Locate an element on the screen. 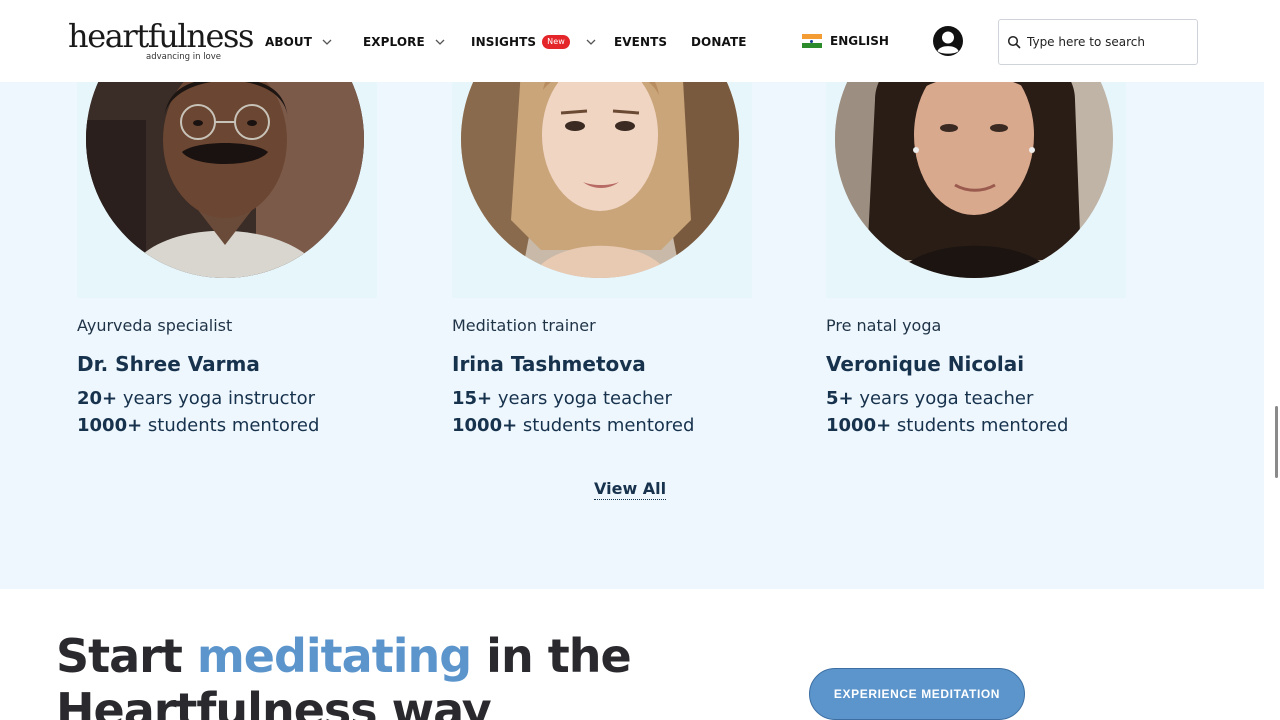 This screenshot has height=720, width=1280. trainer-role: Pre natal yoga is located at coordinates (884, 325).